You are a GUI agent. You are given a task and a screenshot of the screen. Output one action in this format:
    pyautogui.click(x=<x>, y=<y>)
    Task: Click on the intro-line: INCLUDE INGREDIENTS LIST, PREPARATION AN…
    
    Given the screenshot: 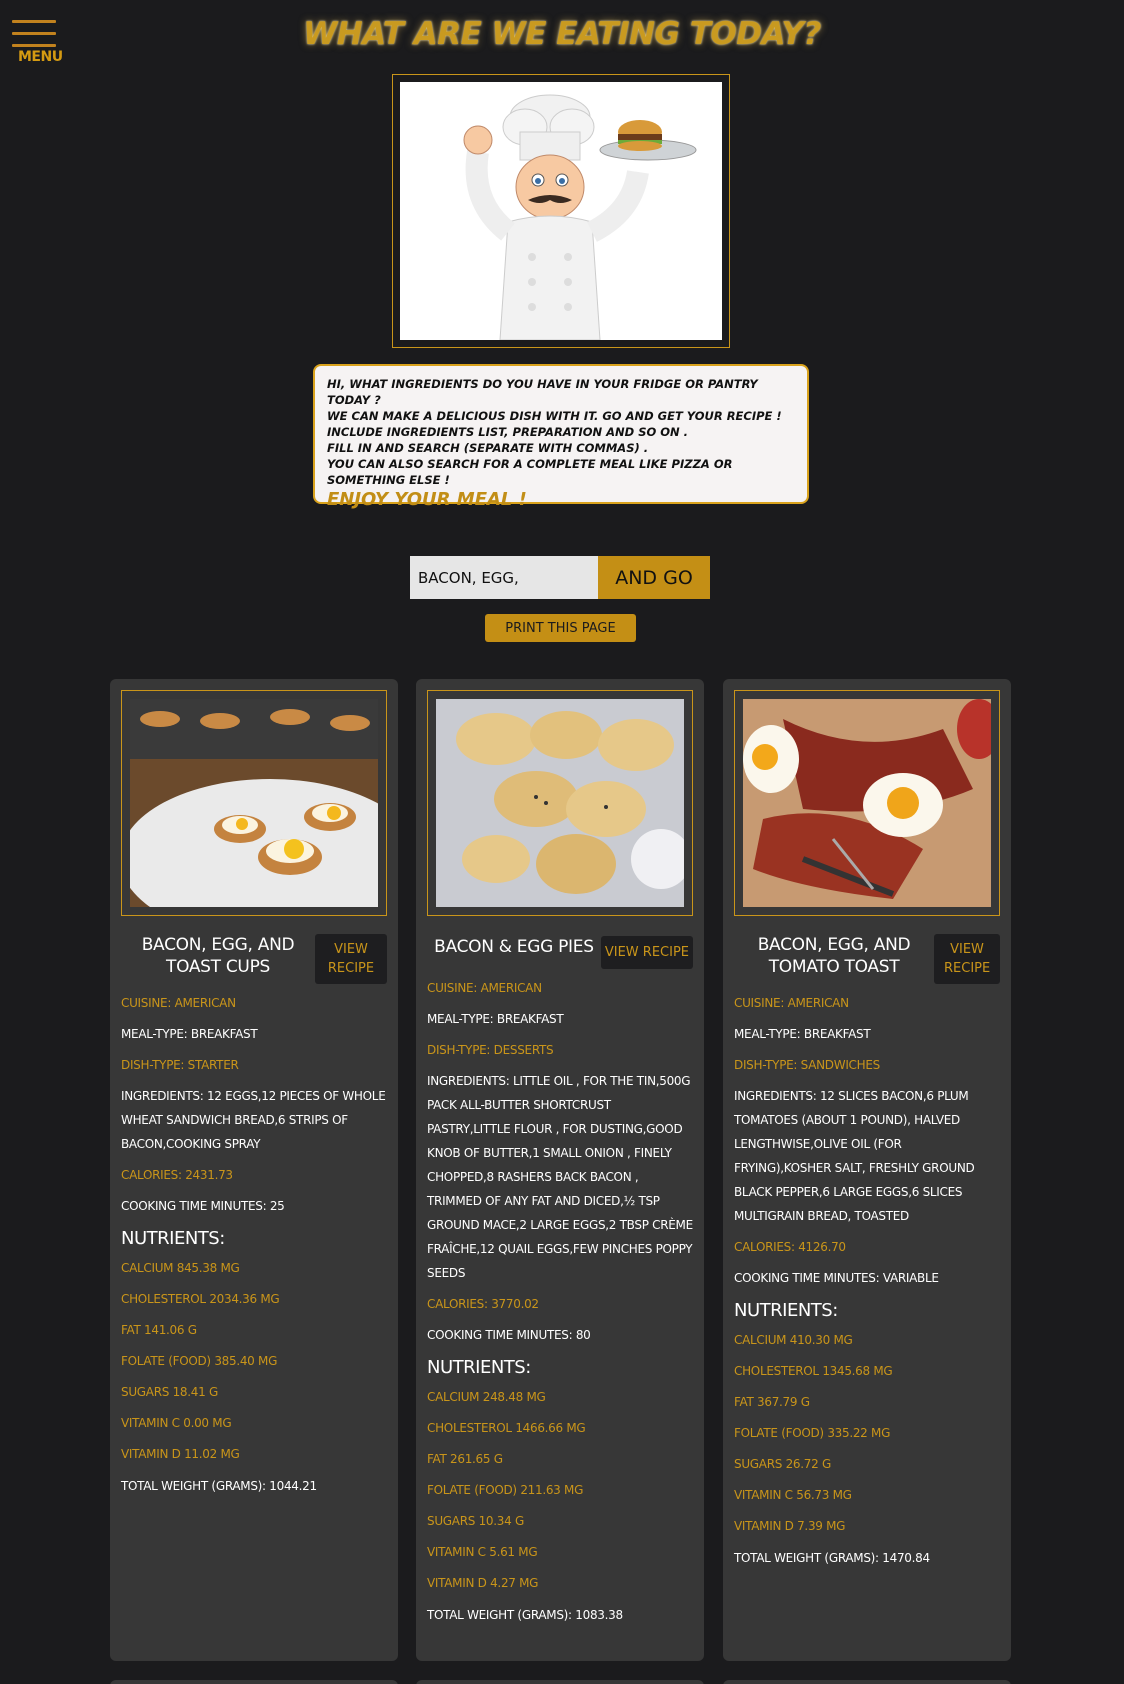 What is the action you would take?
    pyautogui.click(x=508, y=432)
    